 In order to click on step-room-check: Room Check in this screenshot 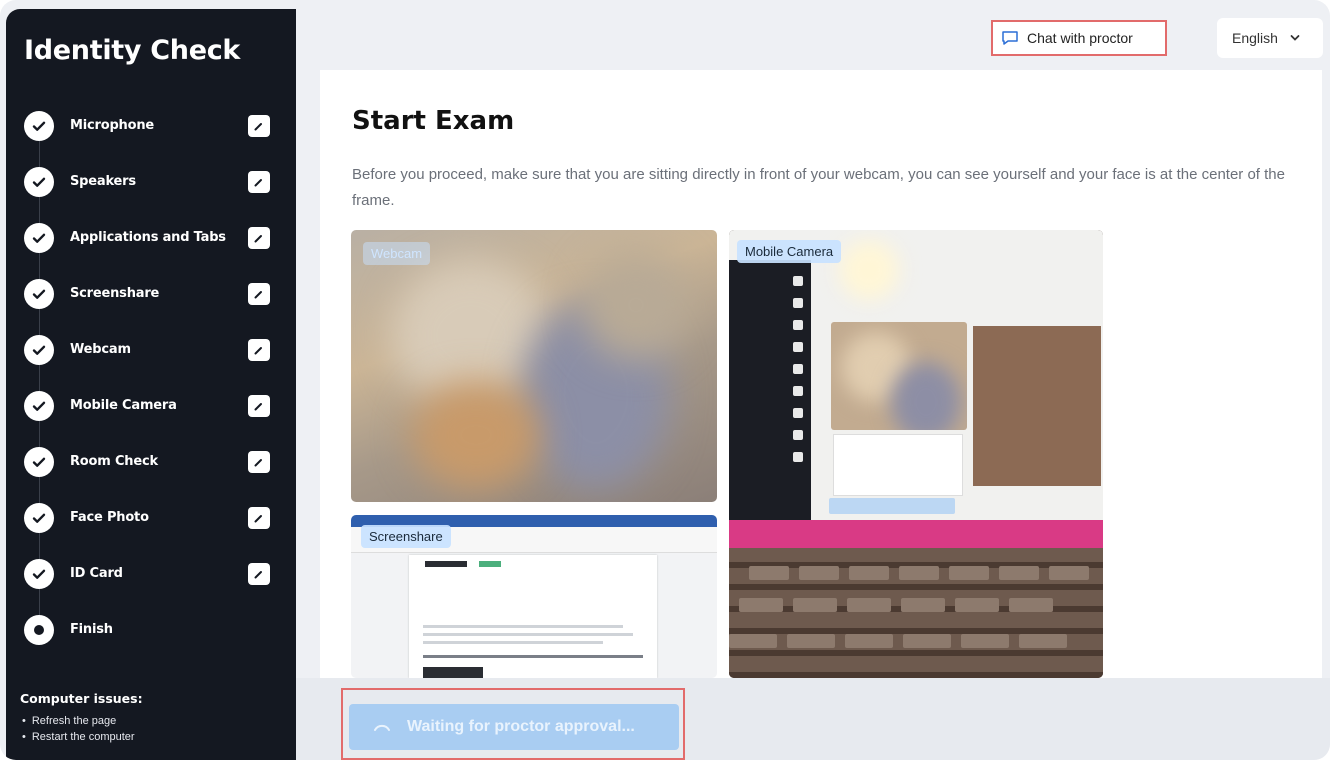, I will do `click(151, 474)`.